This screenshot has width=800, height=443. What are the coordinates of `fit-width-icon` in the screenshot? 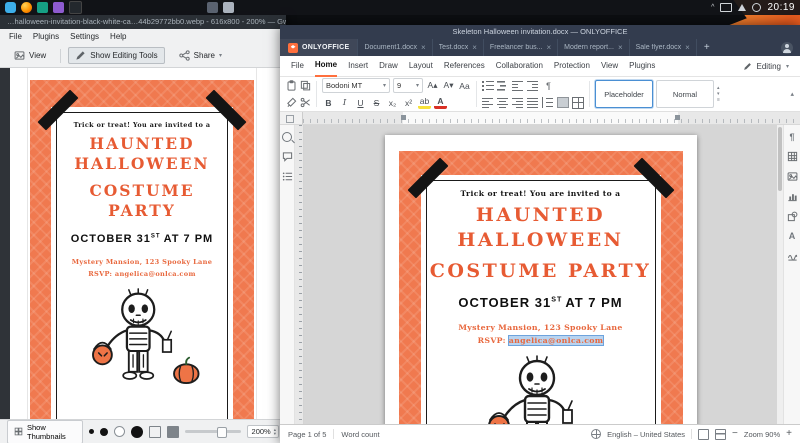 It's located at (721, 434).